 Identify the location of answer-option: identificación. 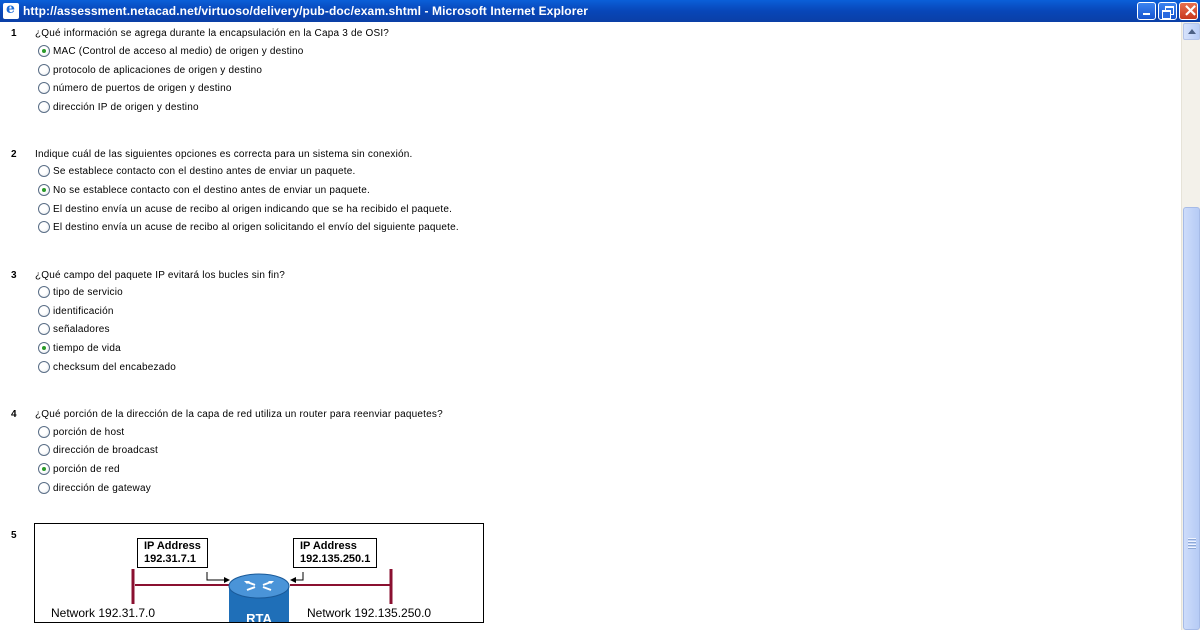
(76, 311).